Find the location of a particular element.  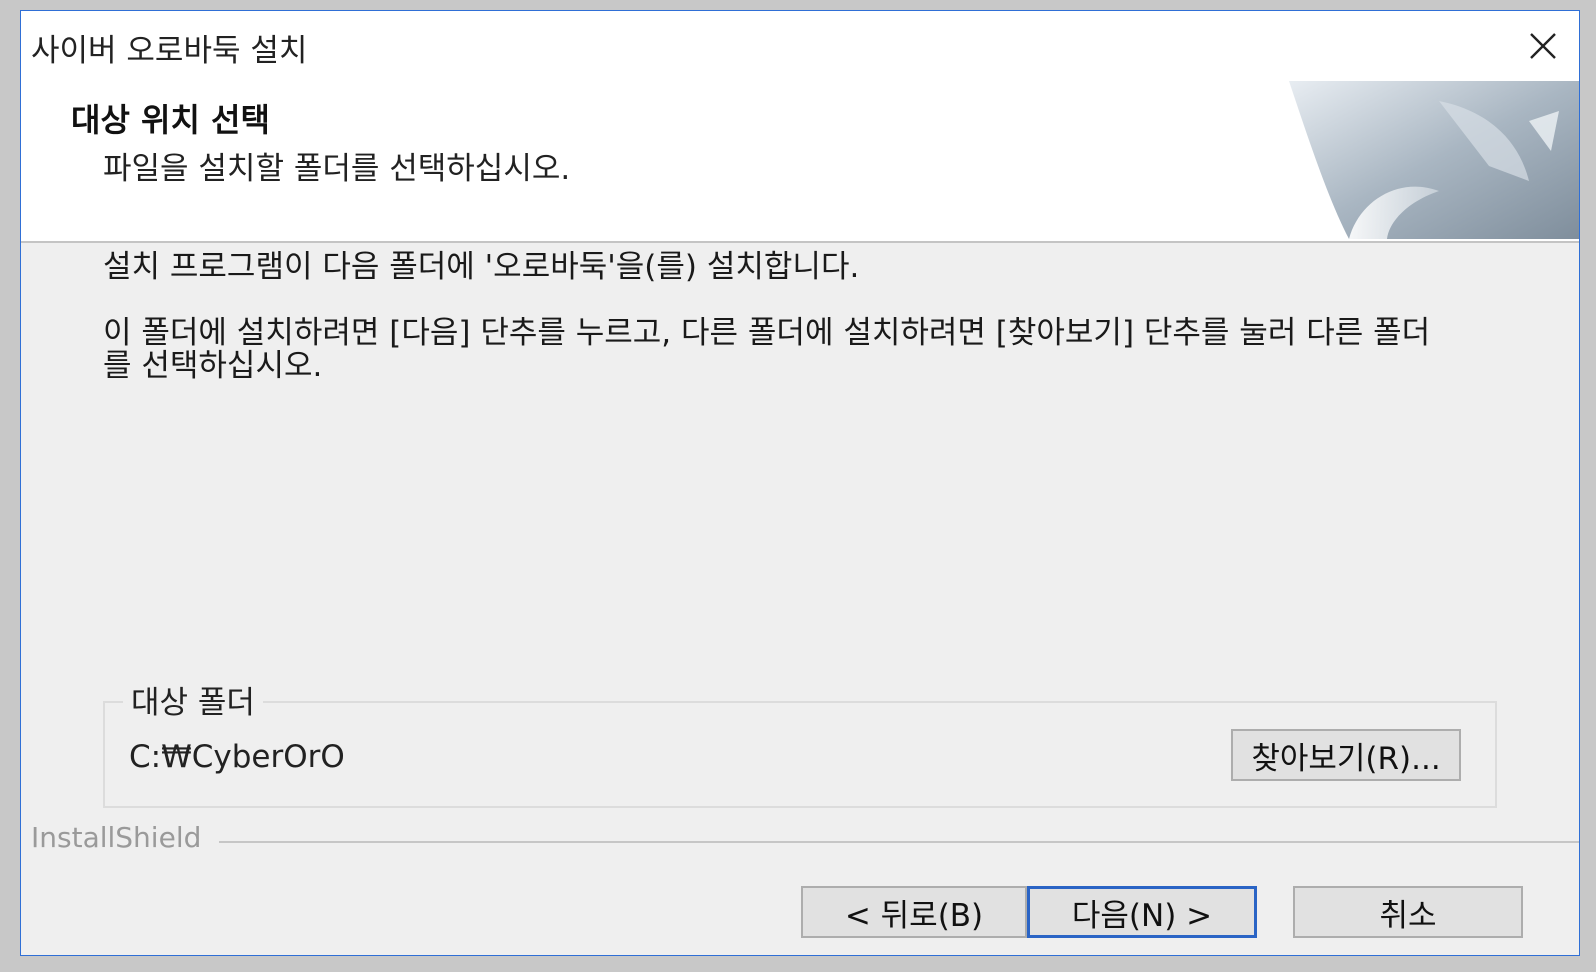

close-button is located at coordinates (1543, 46).